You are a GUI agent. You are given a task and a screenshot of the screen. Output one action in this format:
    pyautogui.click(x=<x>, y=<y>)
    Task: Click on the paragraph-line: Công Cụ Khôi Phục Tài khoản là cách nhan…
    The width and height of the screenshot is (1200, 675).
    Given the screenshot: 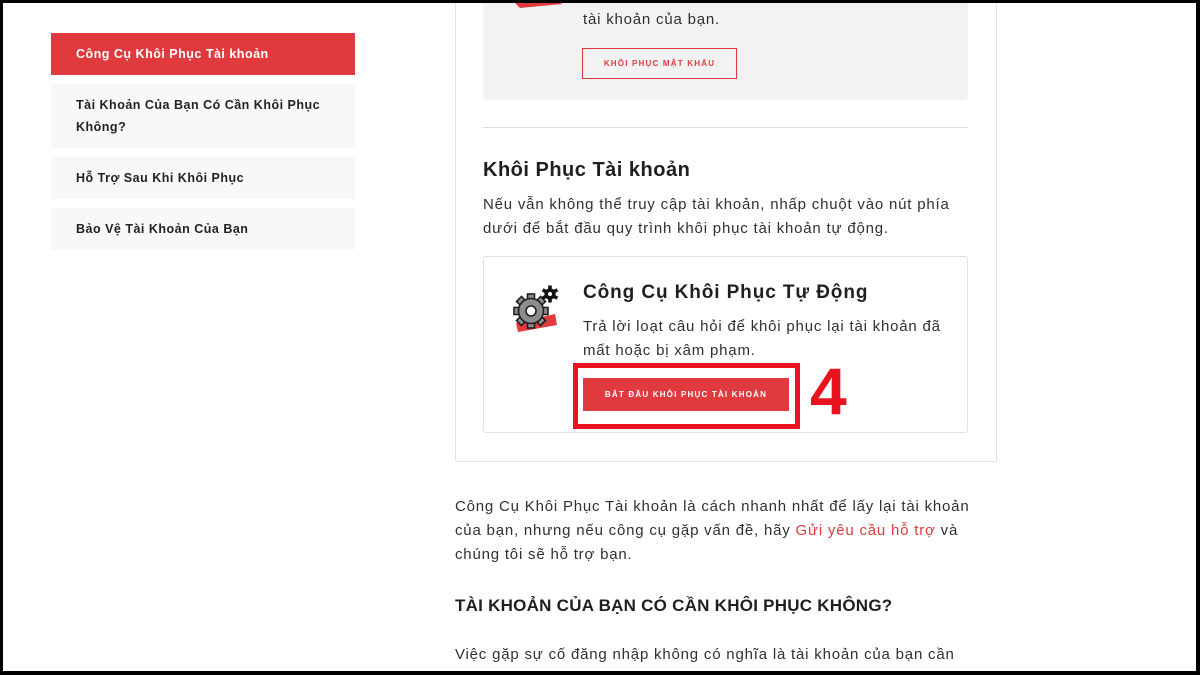 What is the action you would take?
    pyautogui.click(x=712, y=506)
    